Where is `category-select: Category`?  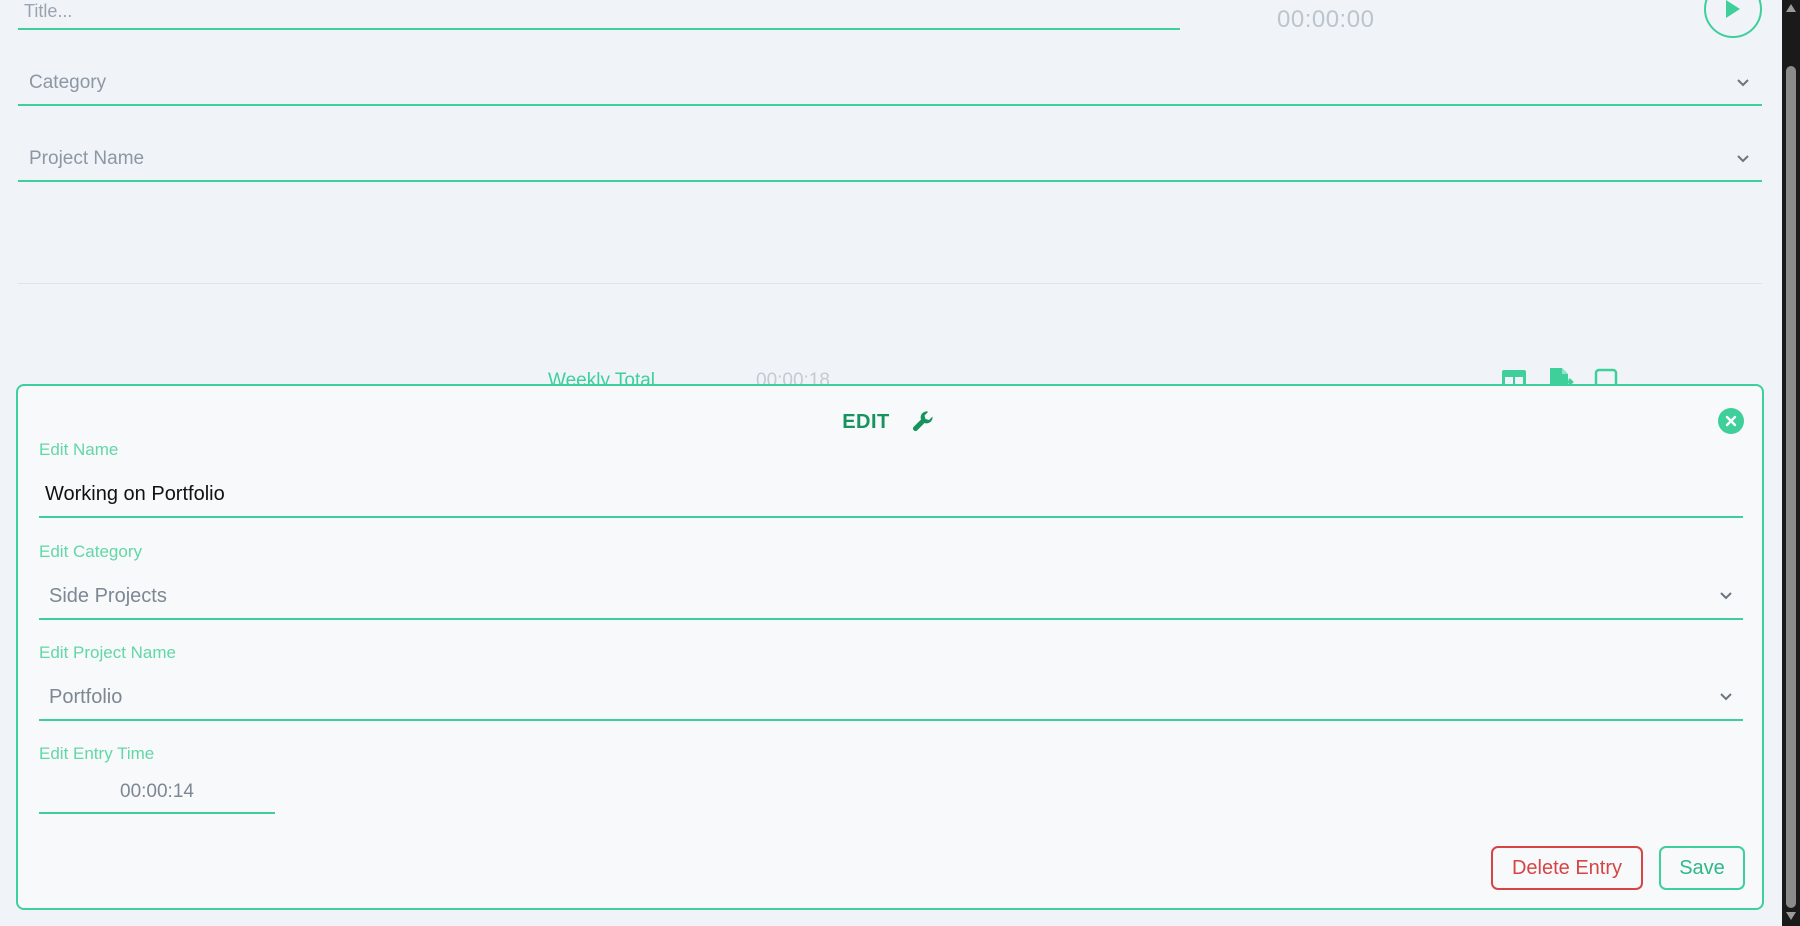 category-select: Category is located at coordinates (890, 84).